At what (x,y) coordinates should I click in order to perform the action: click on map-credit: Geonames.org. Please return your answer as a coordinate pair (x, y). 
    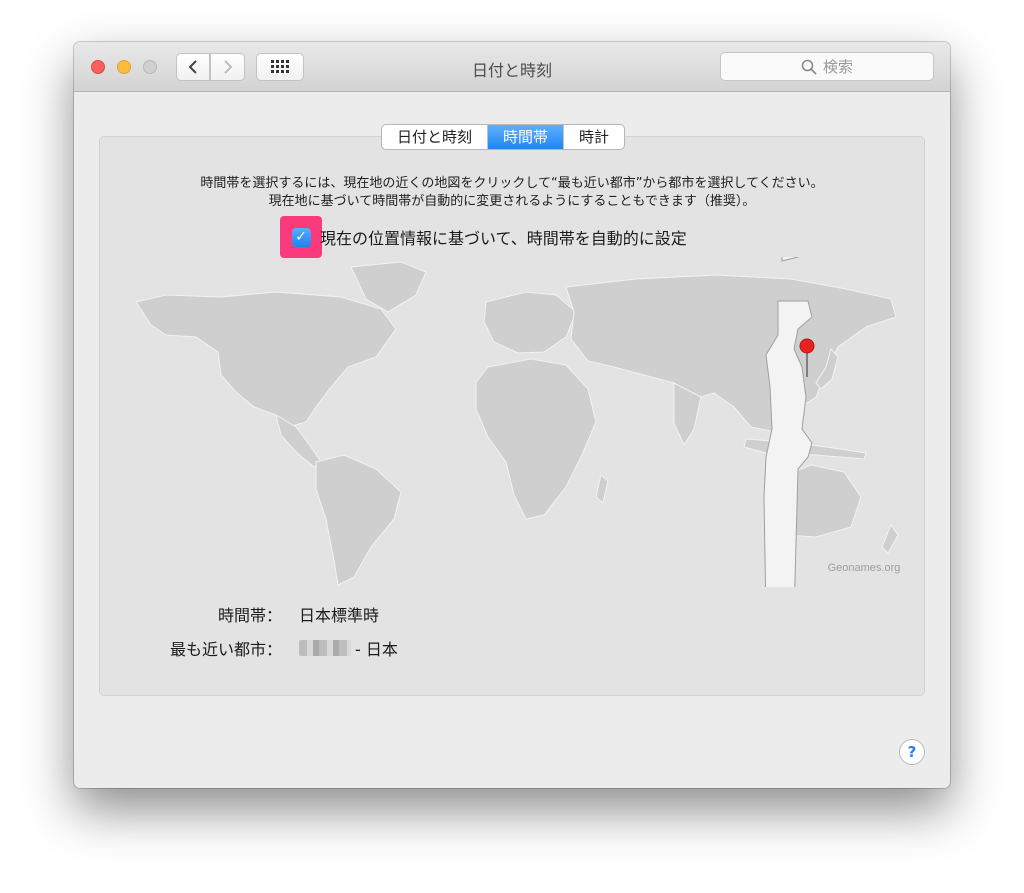
    Looking at the image, I should click on (864, 568).